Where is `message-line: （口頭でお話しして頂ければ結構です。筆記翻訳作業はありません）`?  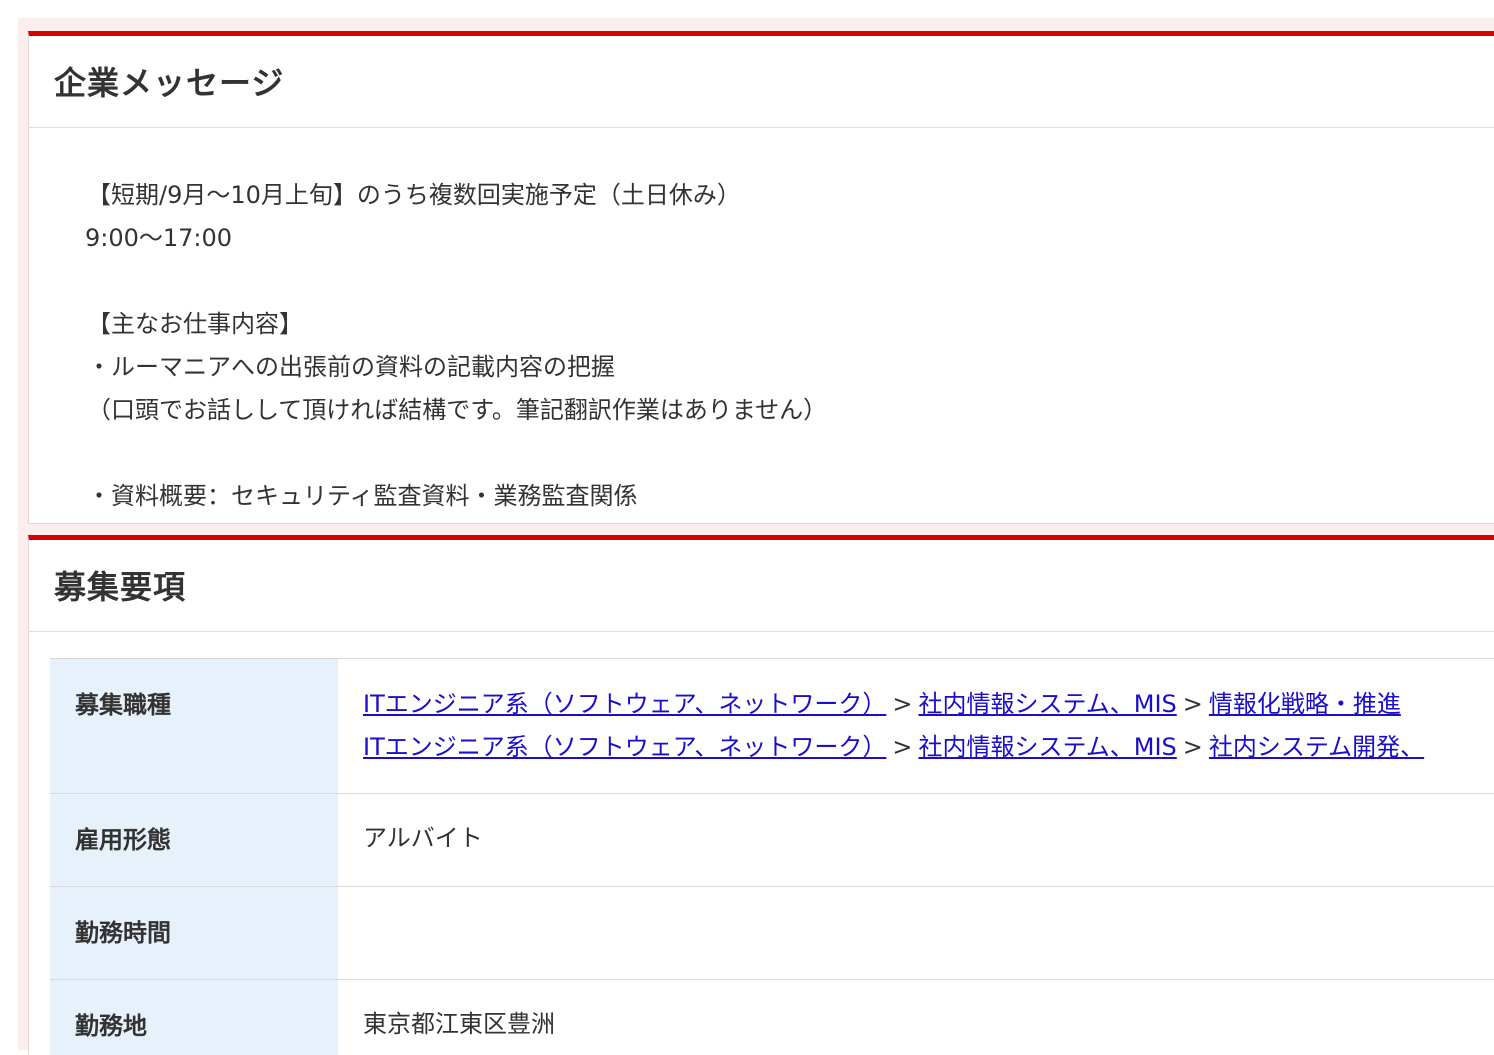
message-line: （口頭でお話しして頂ければ結構です。筆記翻訳作業はありません） is located at coordinates (790, 410).